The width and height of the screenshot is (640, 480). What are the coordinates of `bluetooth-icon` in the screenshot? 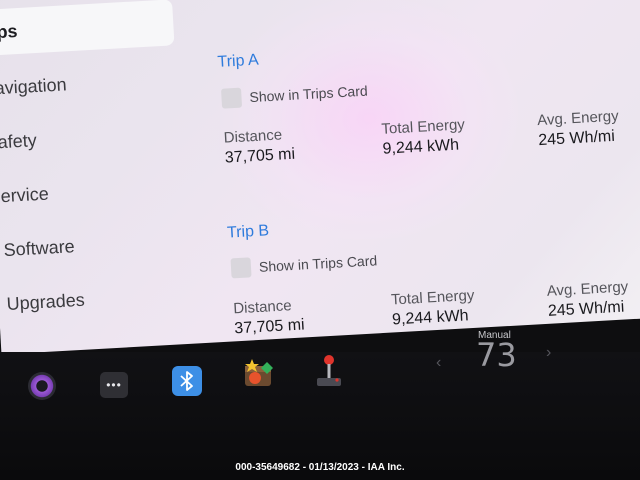 It's located at (187, 381).